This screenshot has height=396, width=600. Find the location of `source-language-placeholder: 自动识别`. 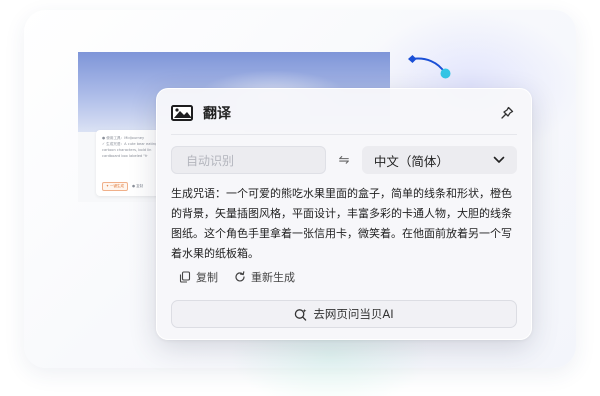

source-language-placeholder: 自动识别 is located at coordinates (210, 160).